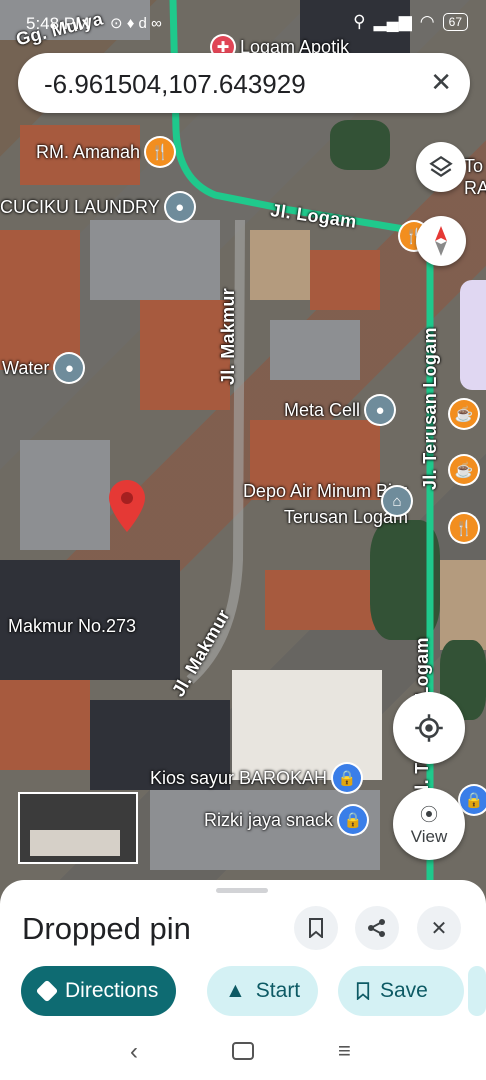  Describe the element at coordinates (455, 22) in the screenshot. I see `battery-indicator: 67` at that location.